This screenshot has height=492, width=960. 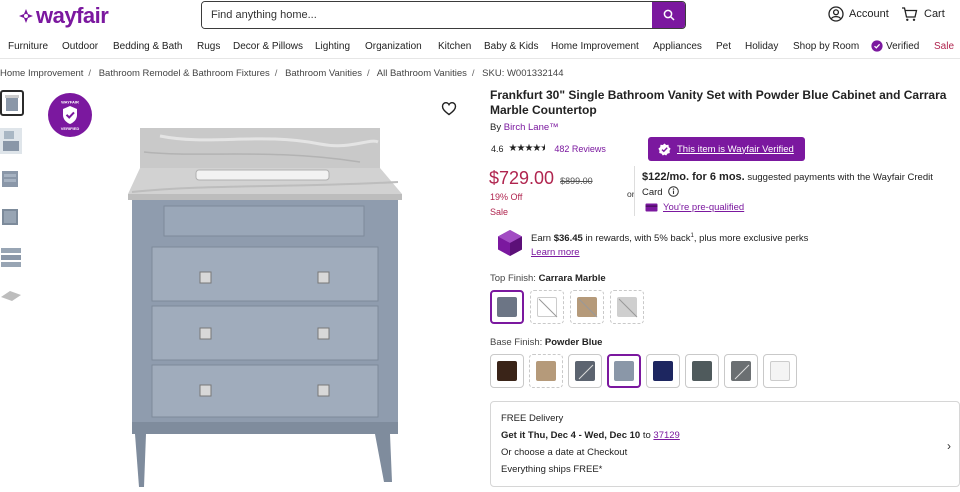 What do you see at coordinates (532, 418) in the screenshot?
I see `free-delivery-label: FREE Delivery` at bounding box center [532, 418].